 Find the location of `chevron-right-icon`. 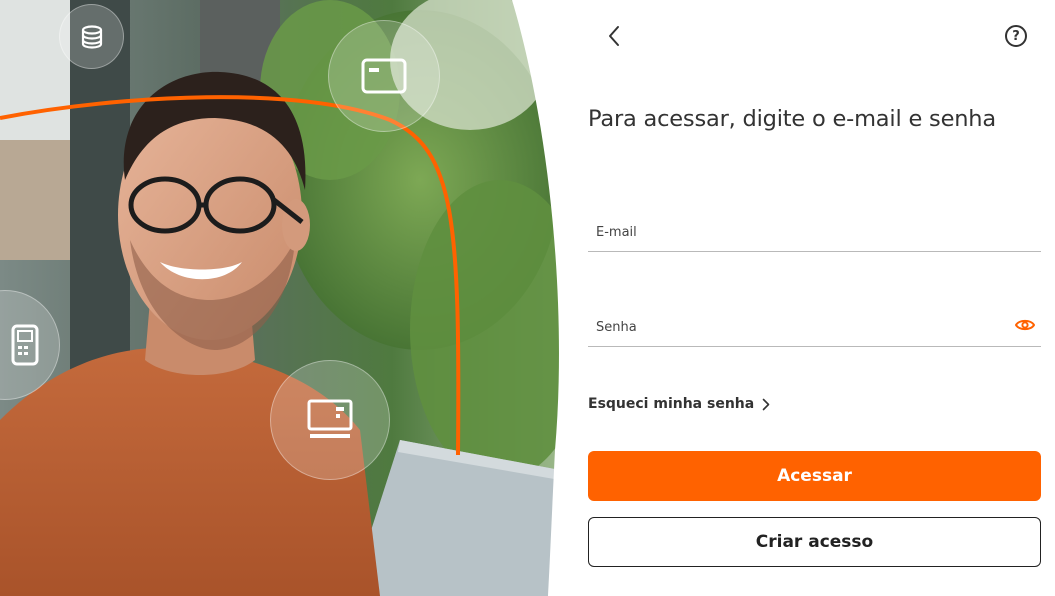

chevron-right-icon is located at coordinates (766, 404).